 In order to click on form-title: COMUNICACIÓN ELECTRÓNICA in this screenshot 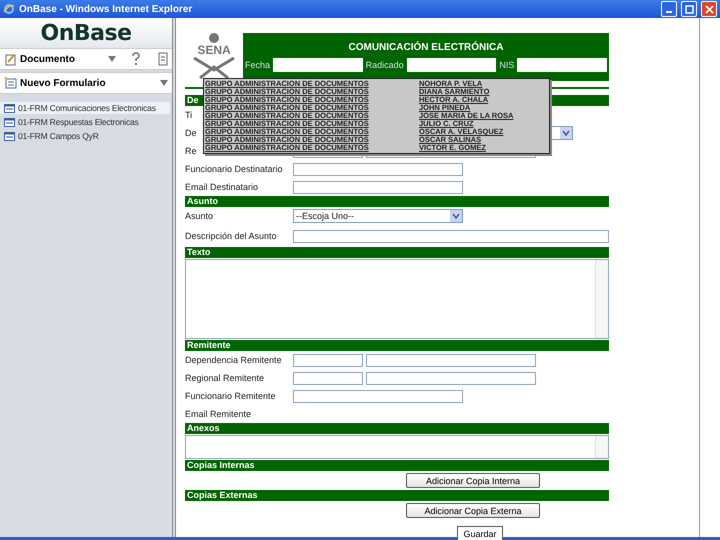, I will do `click(426, 47)`.